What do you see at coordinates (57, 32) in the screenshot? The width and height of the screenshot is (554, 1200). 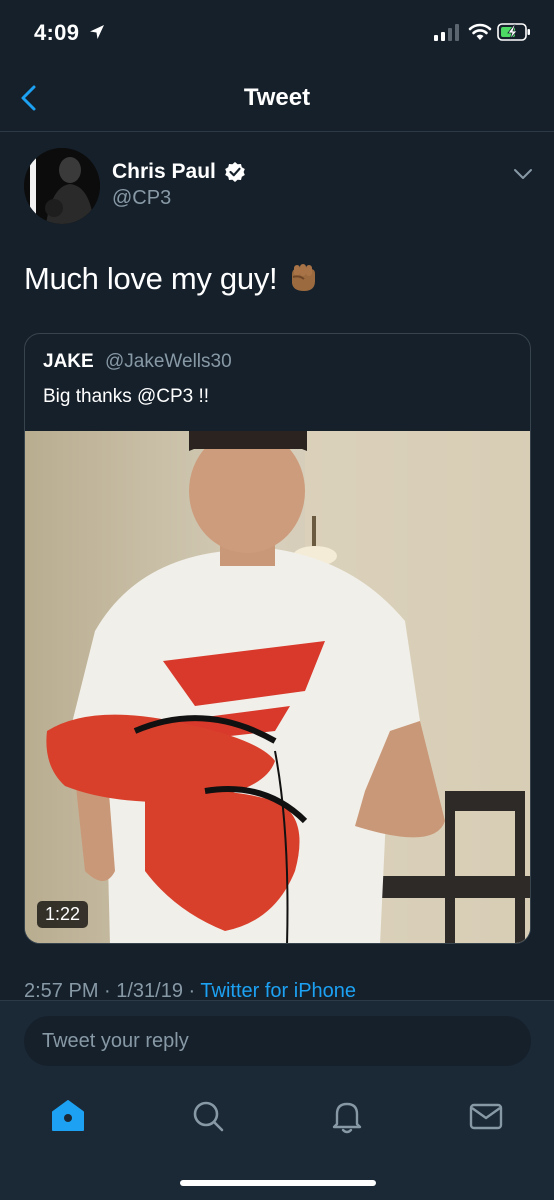 I see `status-time: 4:09` at bounding box center [57, 32].